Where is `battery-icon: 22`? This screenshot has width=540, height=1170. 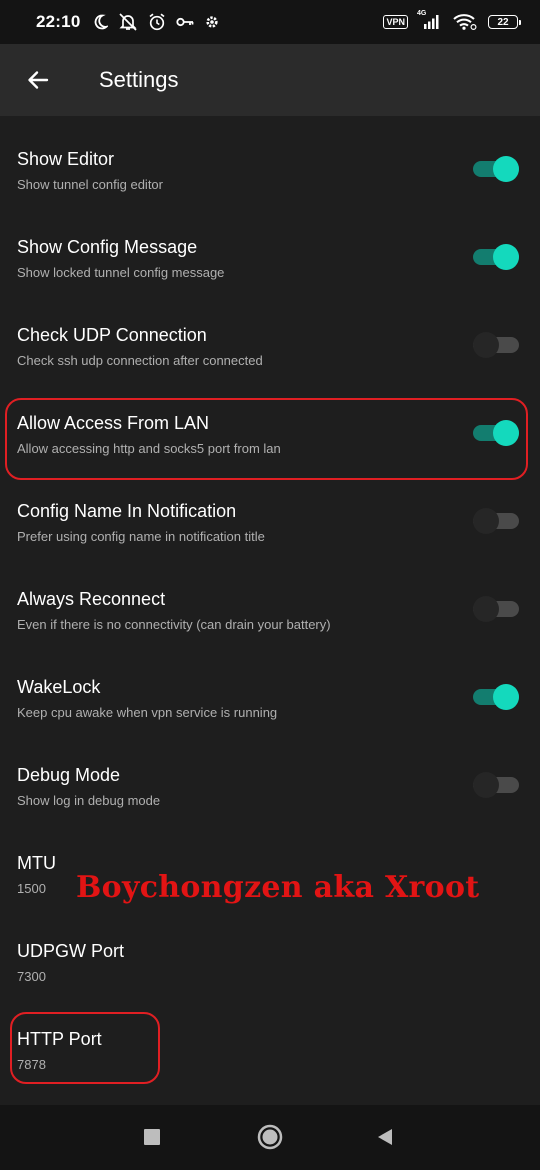
battery-icon: 22 is located at coordinates (504, 22).